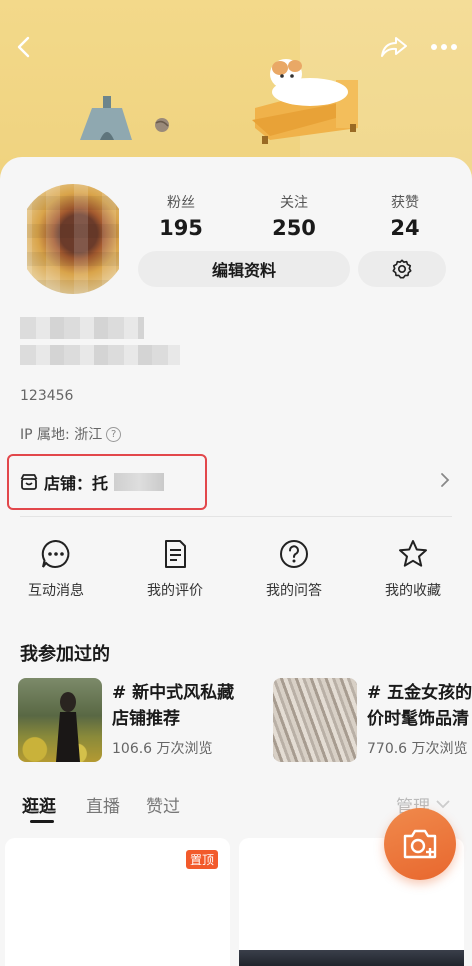 This screenshot has width=472, height=966. What do you see at coordinates (61, 435) in the screenshot?
I see `ip-location-text: IP 属地: 浙江` at bounding box center [61, 435].